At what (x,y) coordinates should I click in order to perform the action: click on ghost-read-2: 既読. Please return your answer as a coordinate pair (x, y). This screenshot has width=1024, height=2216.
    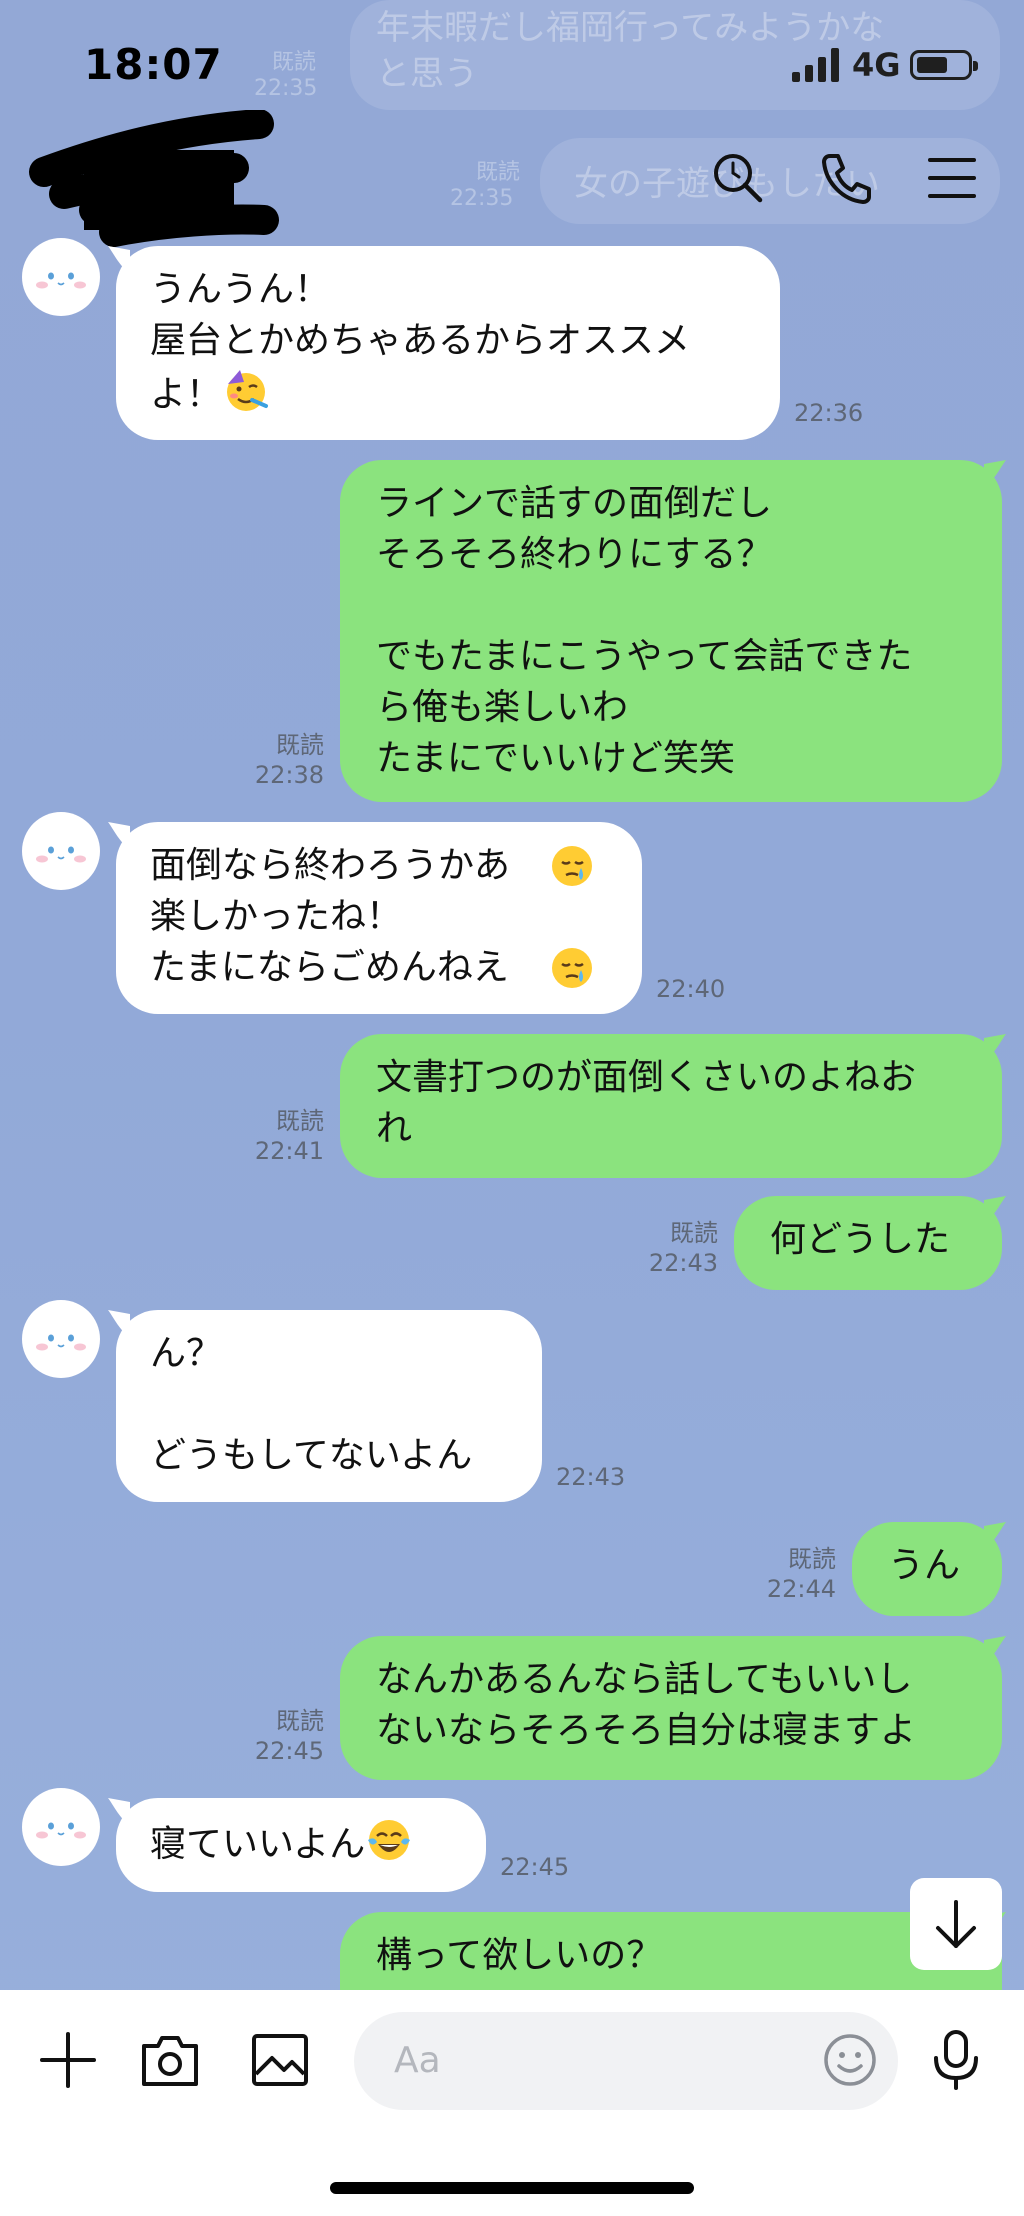
    Looking at the image, I should click on (498, 172).